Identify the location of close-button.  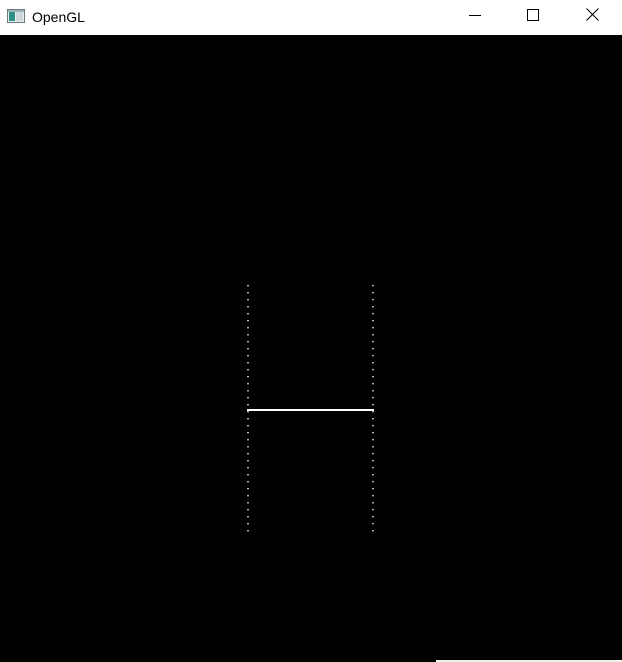
(592, 16).